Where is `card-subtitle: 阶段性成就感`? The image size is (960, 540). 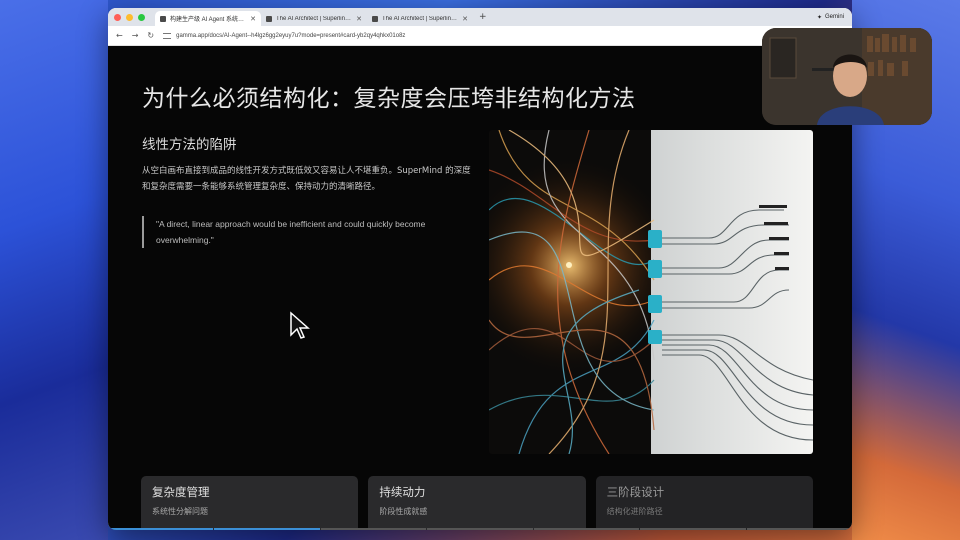 card-subtitle: 阶段性成就感 is located at coordinates (403, 511).